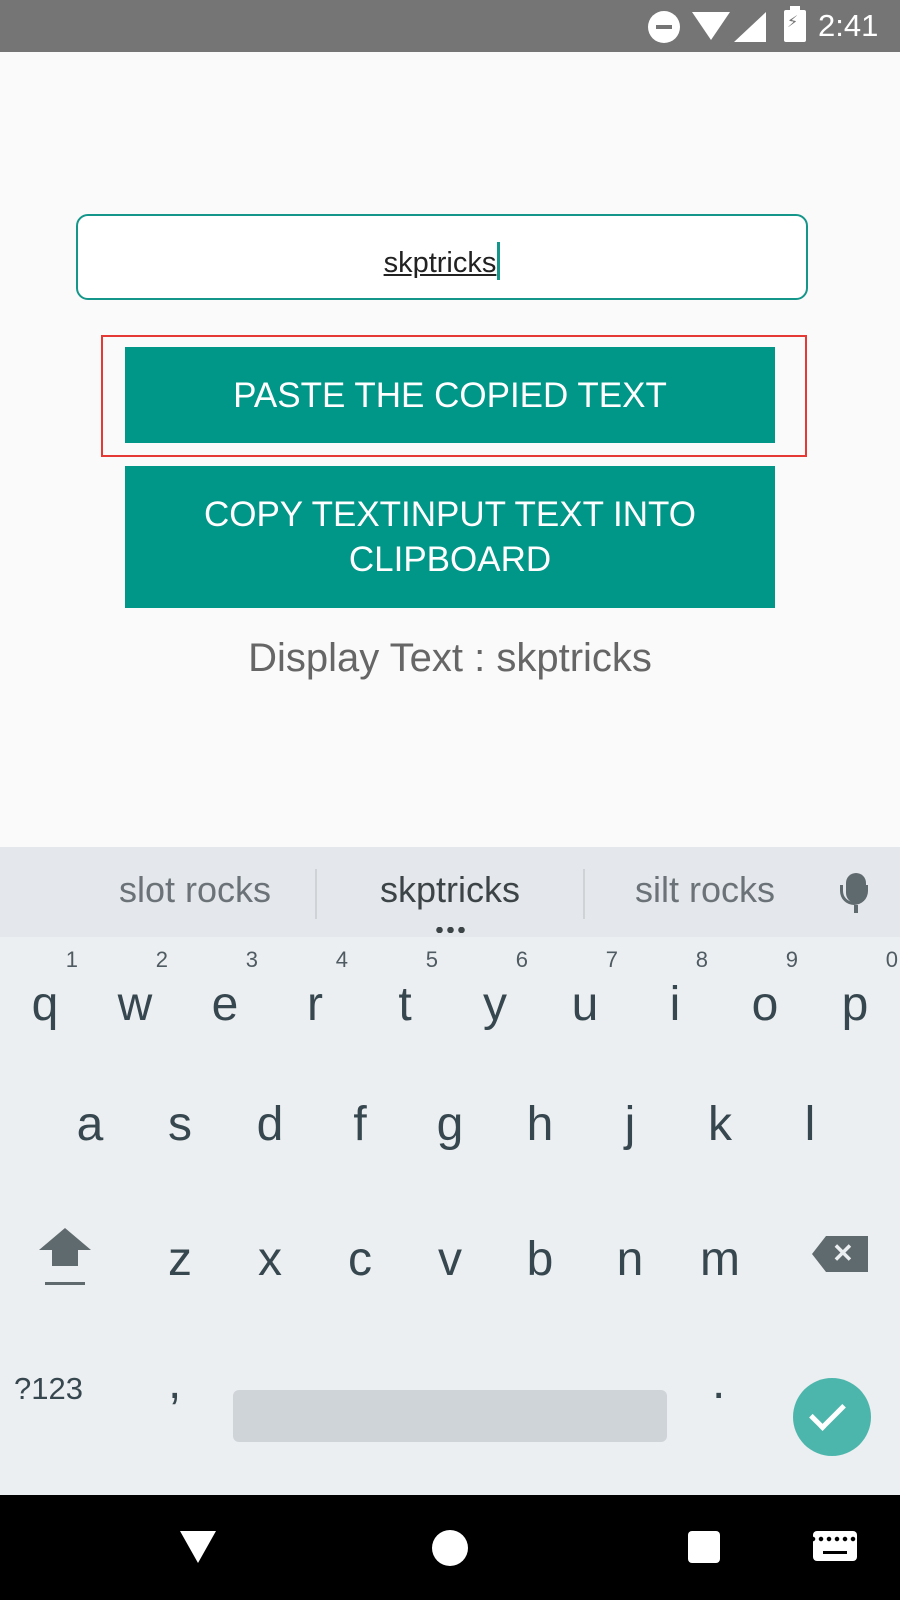 This screenshot has height=1600, width=900. Describe the element at coordinates (891, 959) in the screenshot. I see `key-hint: 0` at that location.